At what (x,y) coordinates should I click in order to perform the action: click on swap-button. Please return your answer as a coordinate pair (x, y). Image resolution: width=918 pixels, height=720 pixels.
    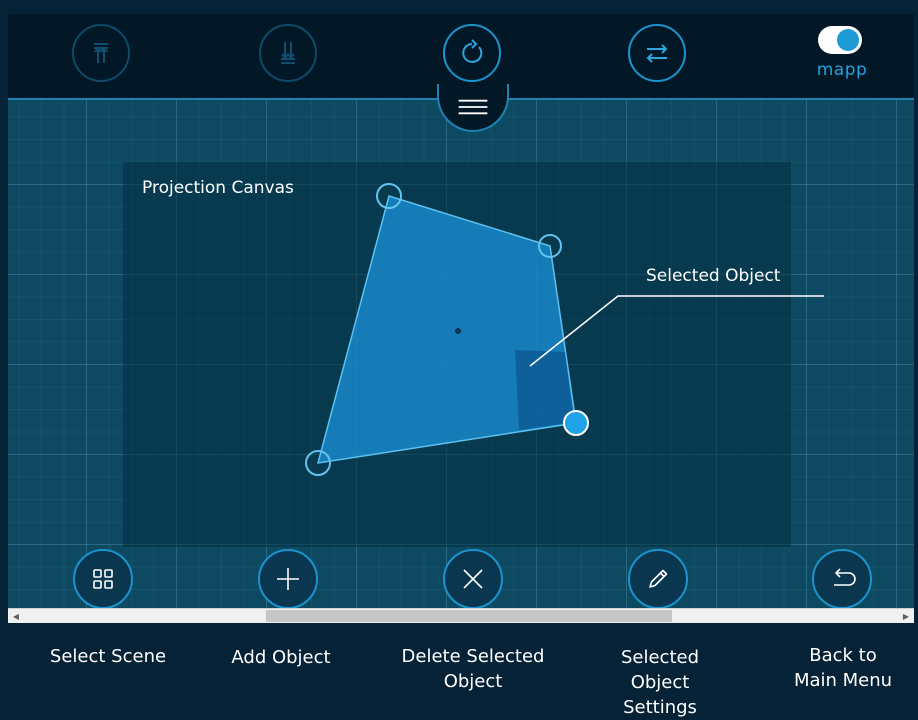
    Looking at the image, I should click on (657, 53).